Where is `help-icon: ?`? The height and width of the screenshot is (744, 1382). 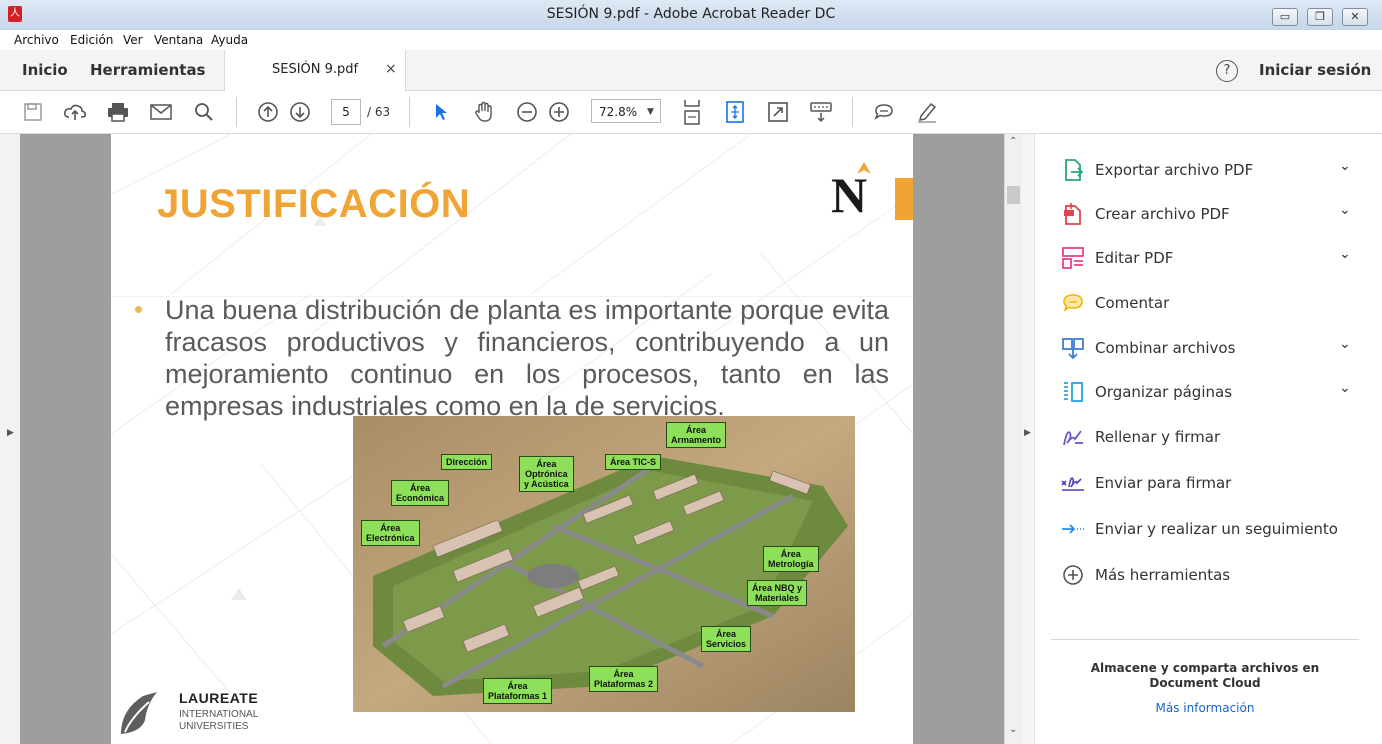 help-icon: ? is located at coordinates (1227, 71).